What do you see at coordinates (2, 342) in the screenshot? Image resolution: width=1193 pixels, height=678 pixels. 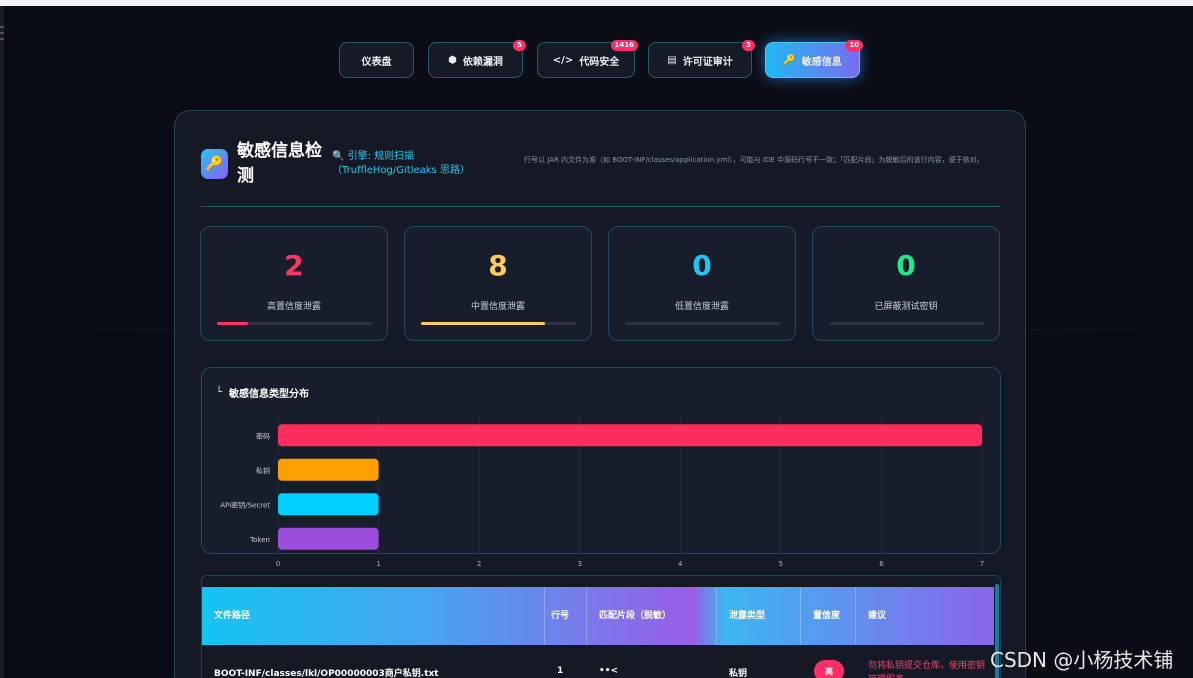 I see `window-edge` at bounding box center [2, 342].